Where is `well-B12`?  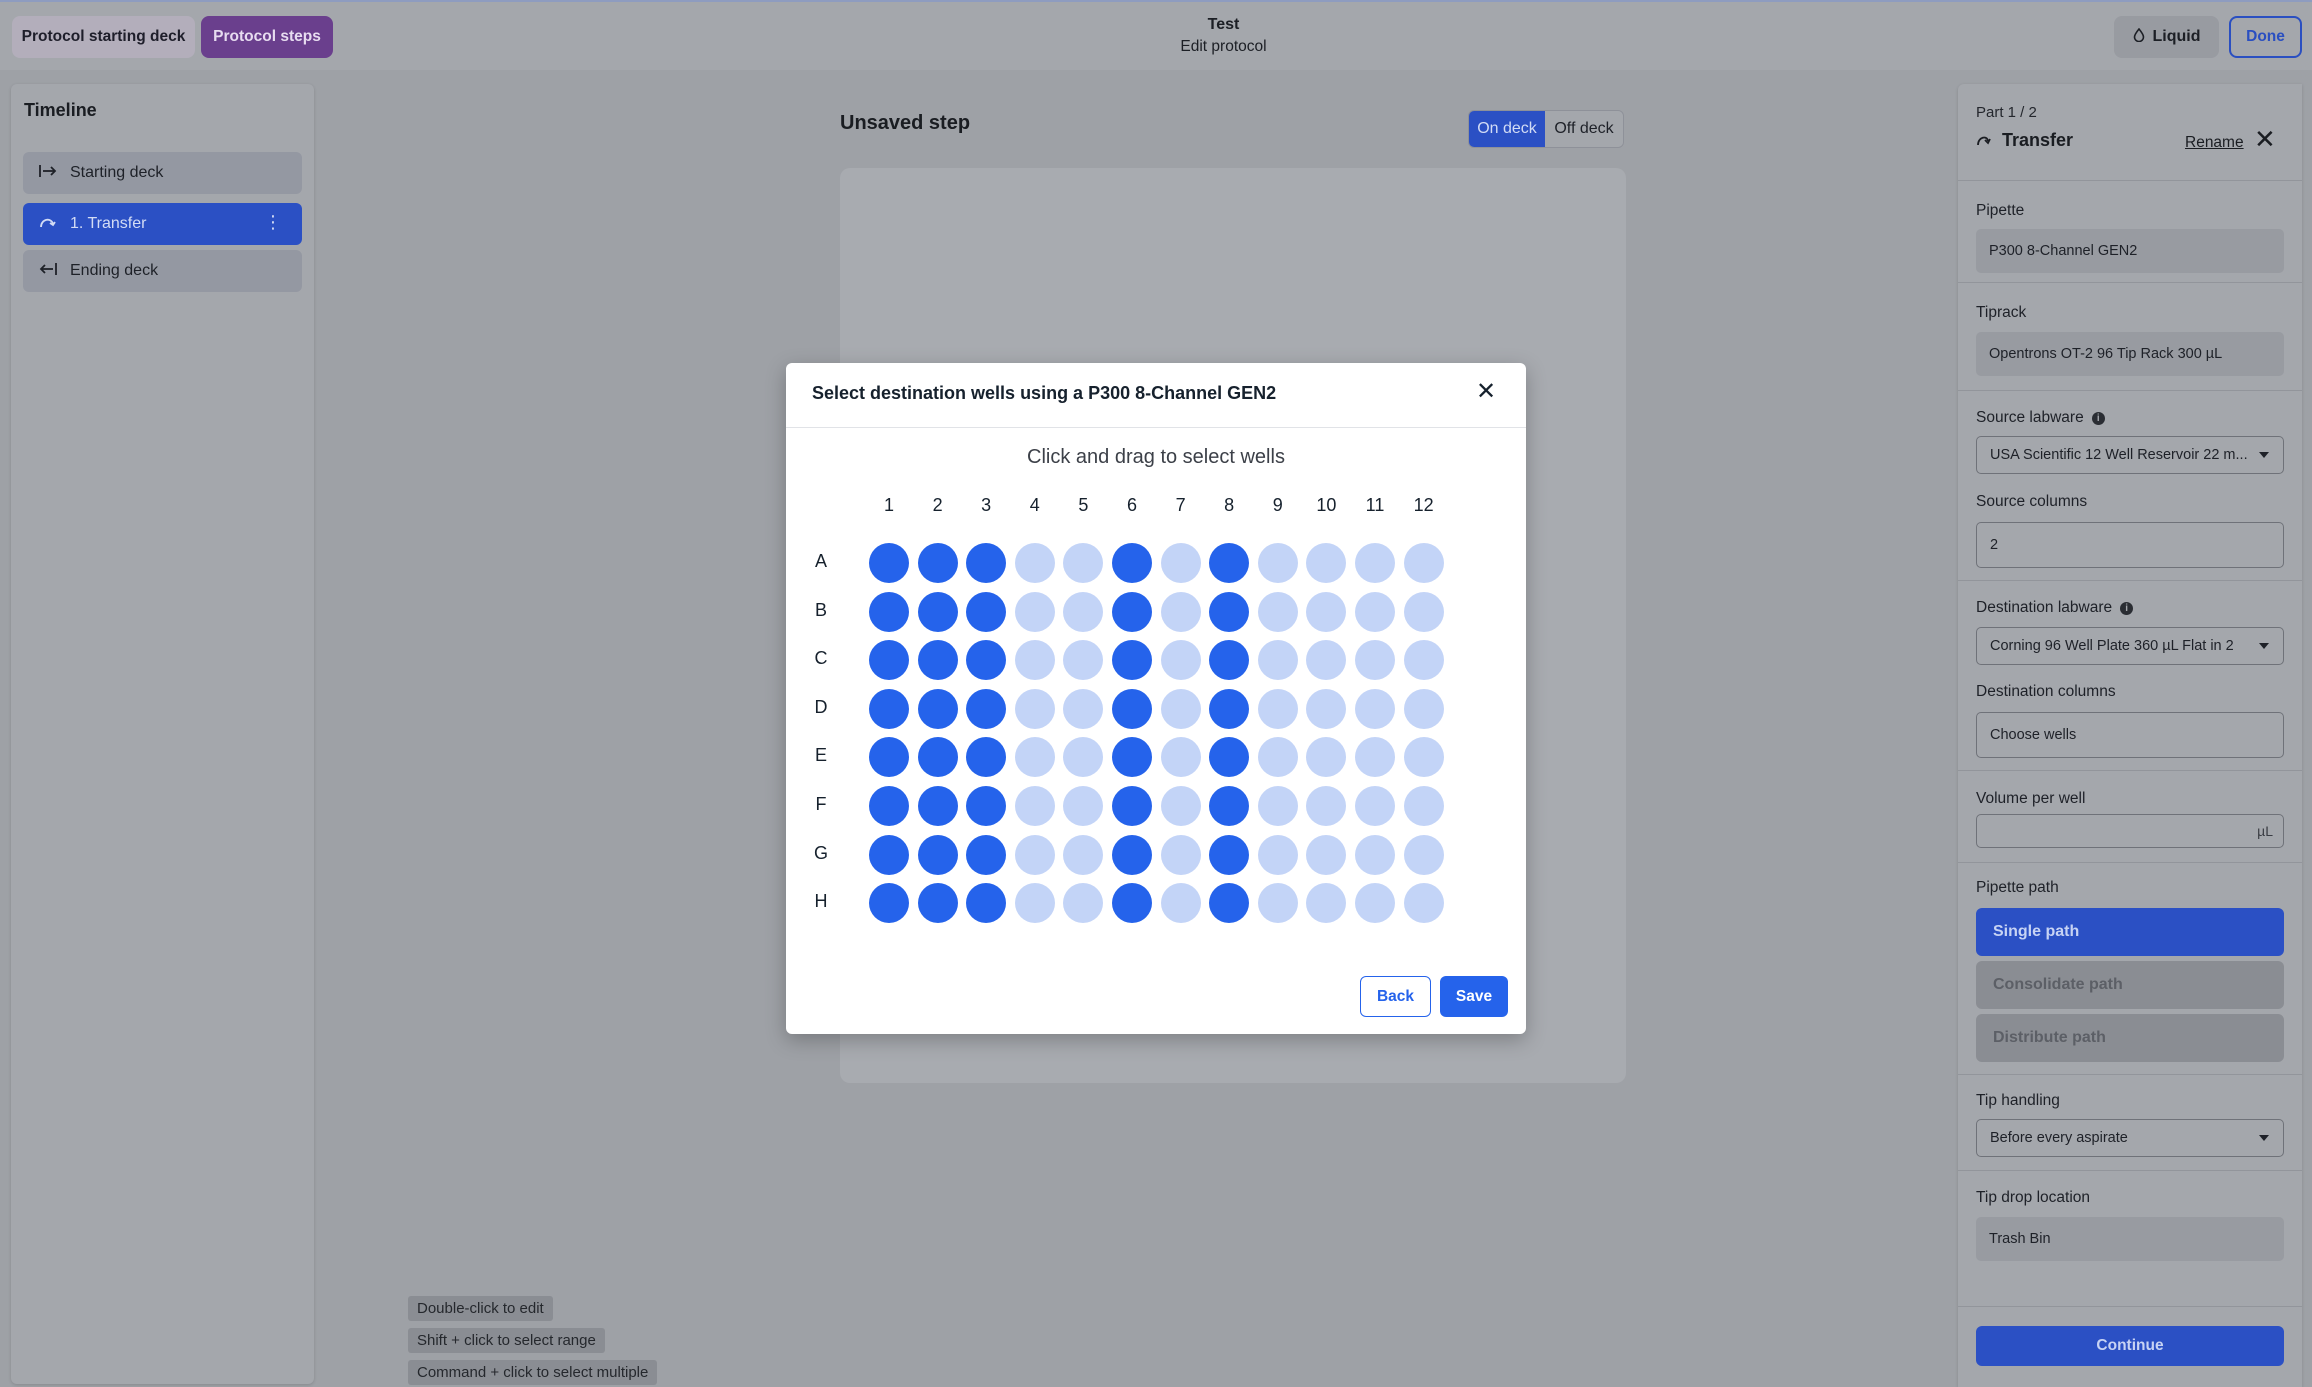
well-B12 is located at coordinates (1423, 611).